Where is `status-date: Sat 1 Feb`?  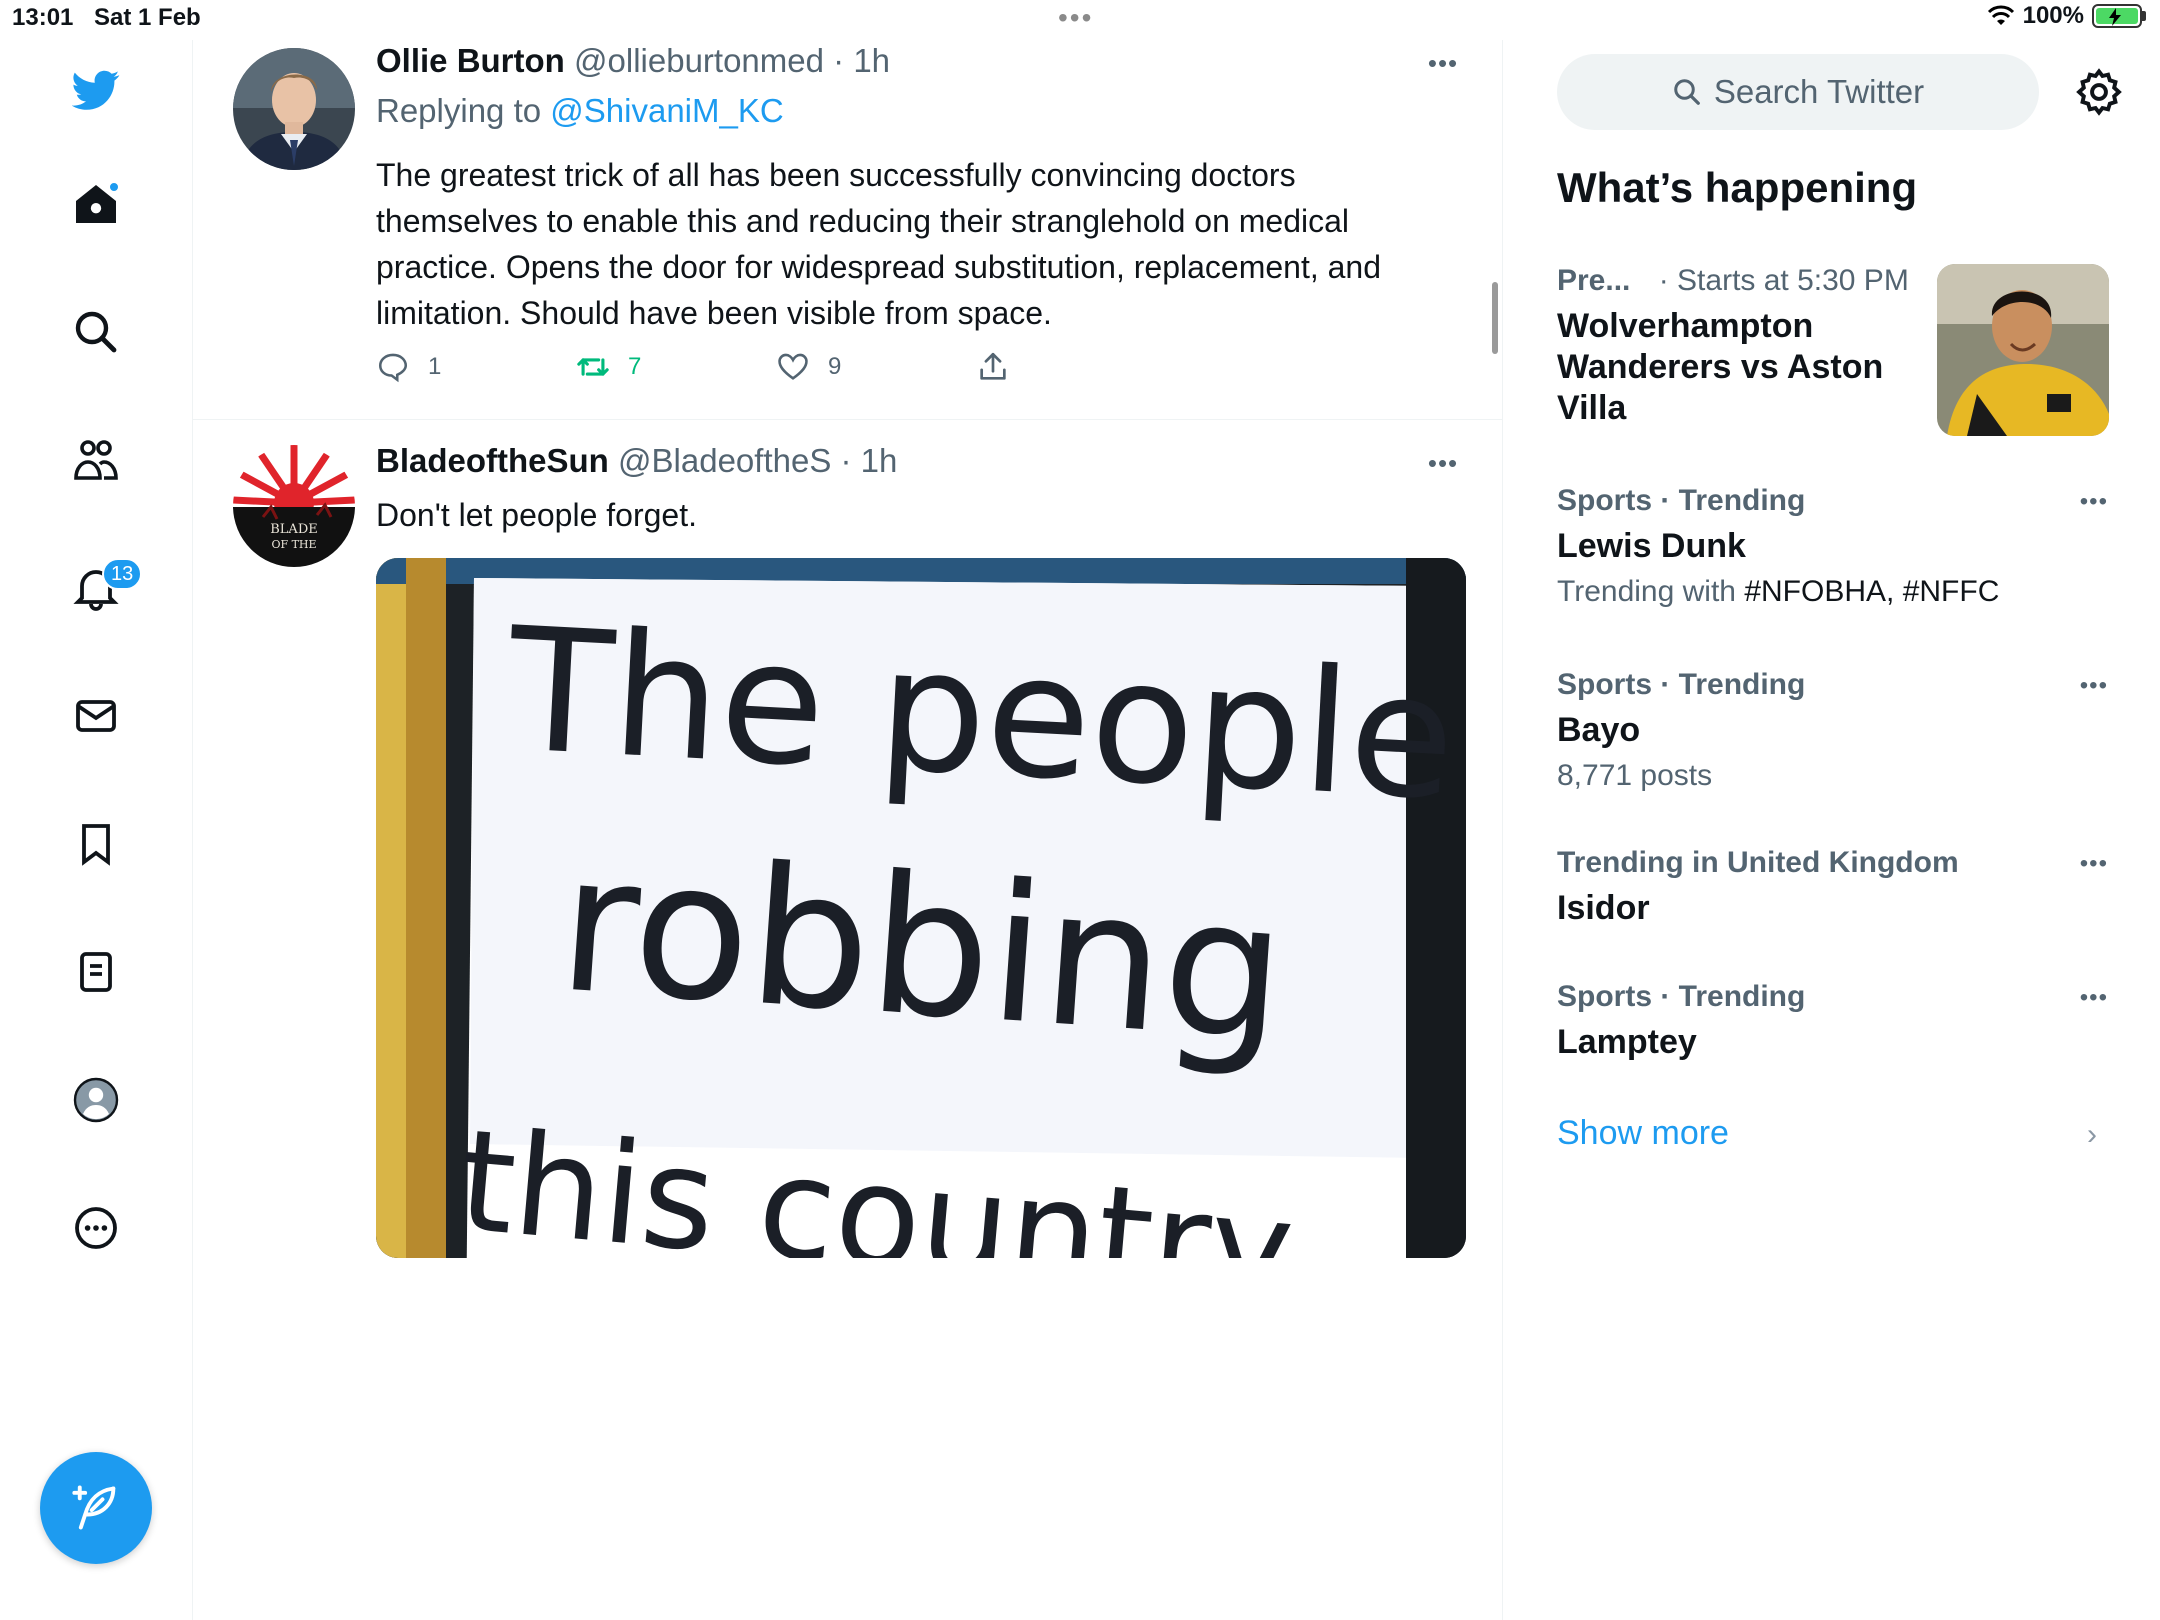
status-date: Sat 1 Feb is located at coordinates (147, 17).